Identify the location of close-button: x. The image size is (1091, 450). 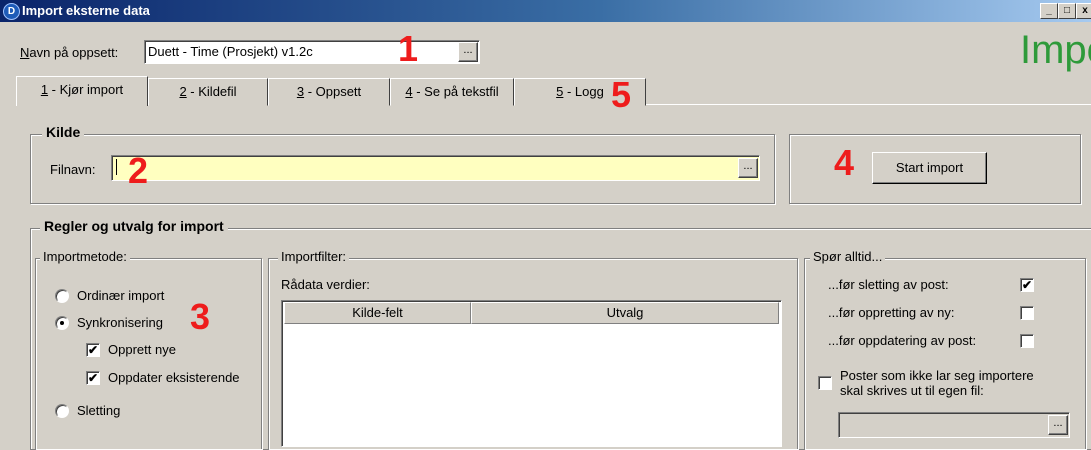
(1083, 11).